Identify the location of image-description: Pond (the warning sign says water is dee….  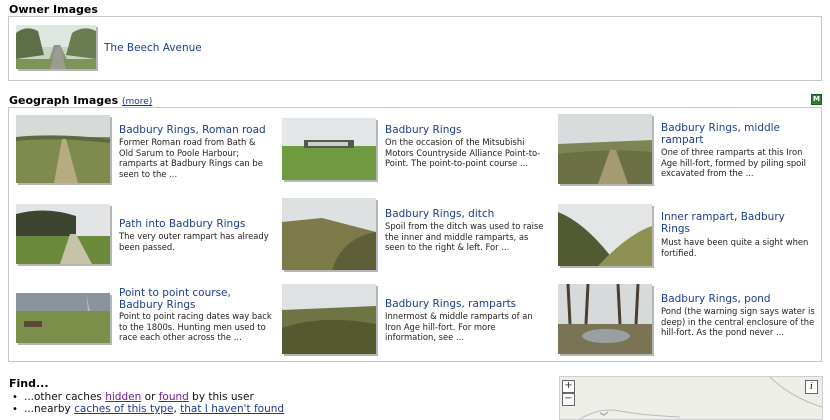
(738, 321).